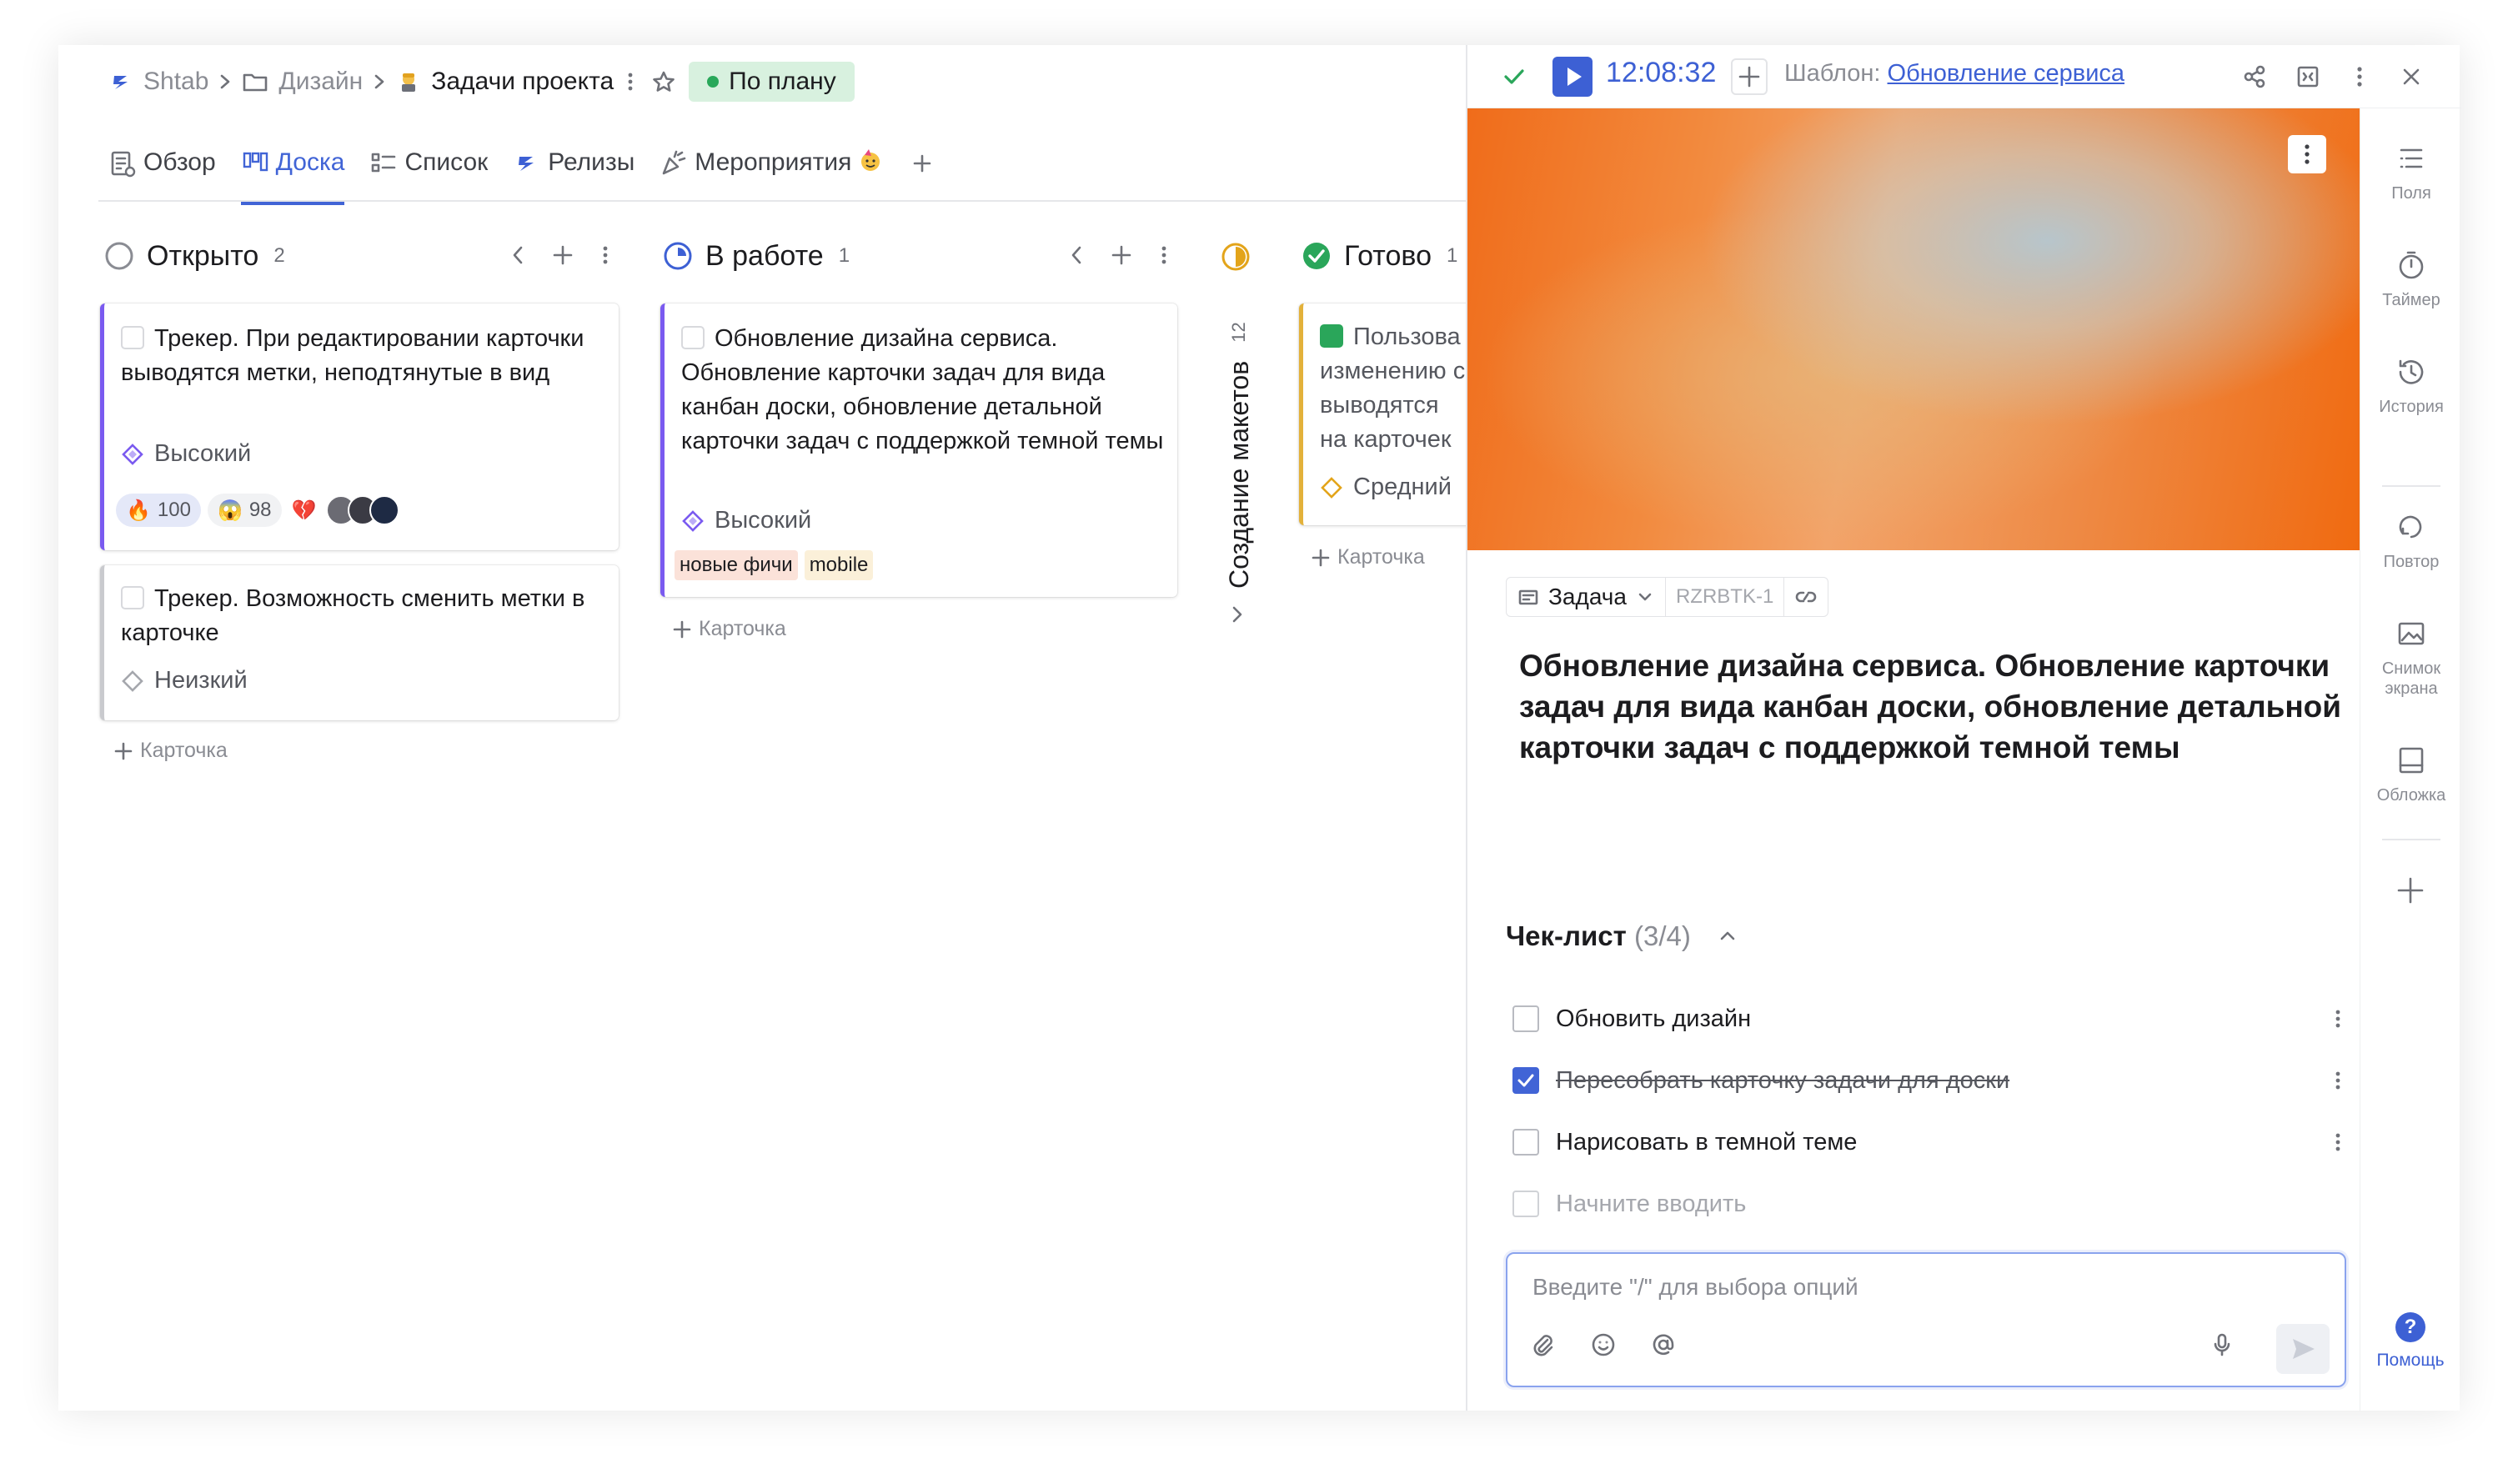 This screenshot has height=1484, width=2518. I want to click on checklist-item: Нарисовать в темной теме, so click(1685, 1142).